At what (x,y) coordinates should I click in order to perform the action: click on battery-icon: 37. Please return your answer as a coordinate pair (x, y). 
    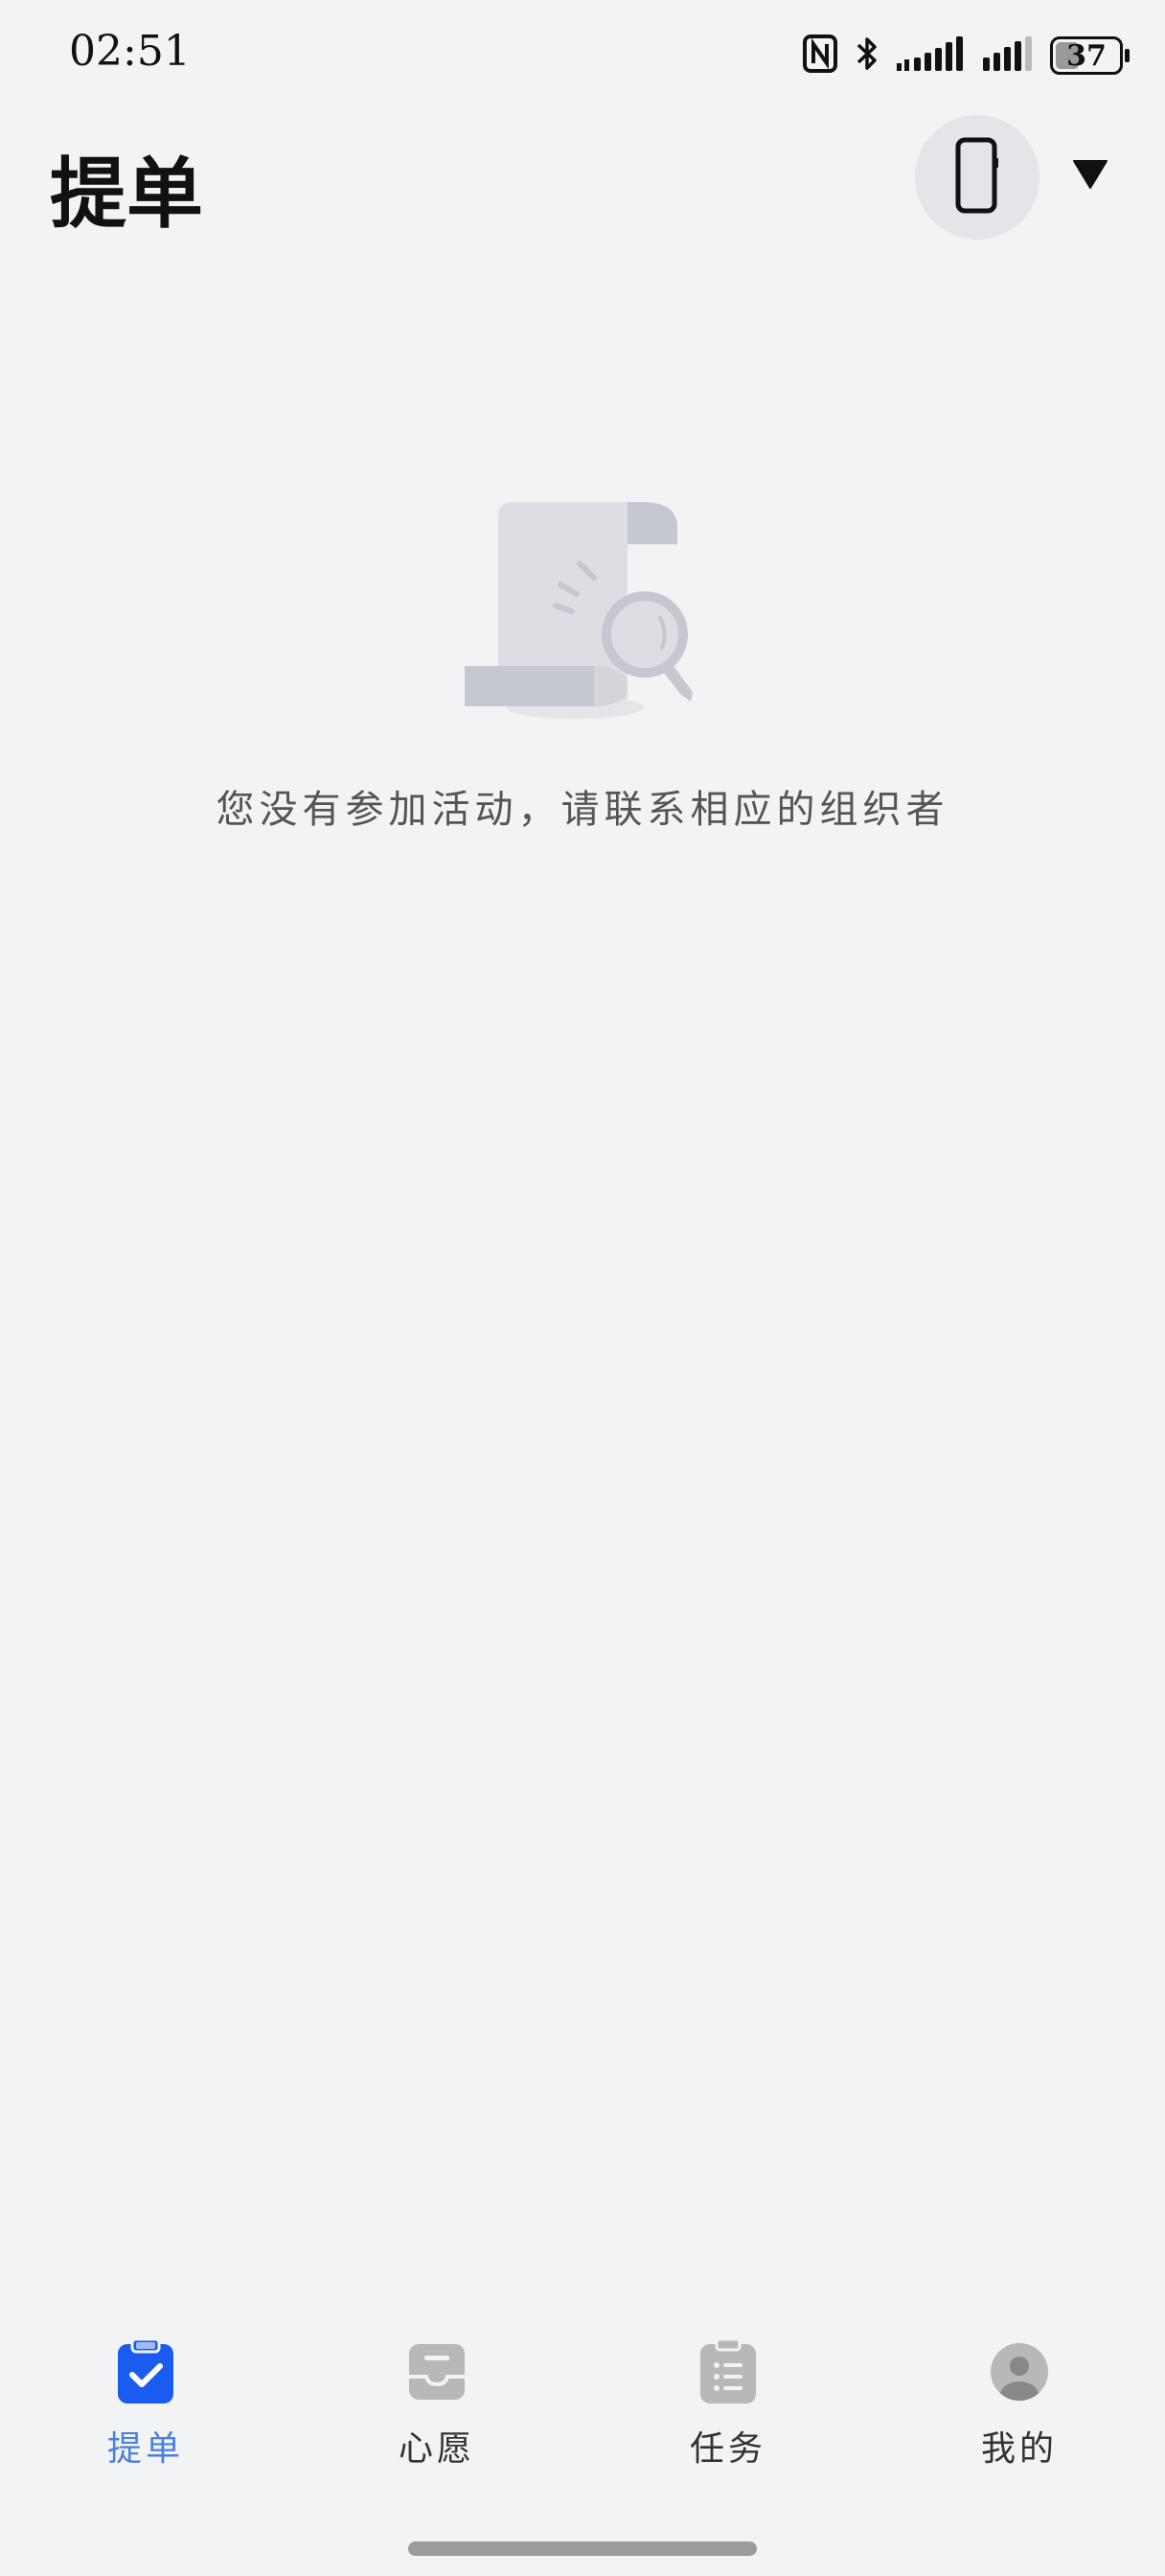
    Looking at the image, I should click on (1090, 55).